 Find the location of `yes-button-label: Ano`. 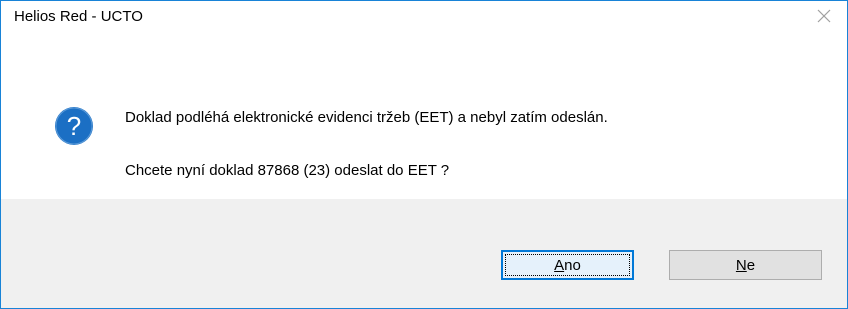

yes-button-label: Ano is located at coordinates (567, 265).